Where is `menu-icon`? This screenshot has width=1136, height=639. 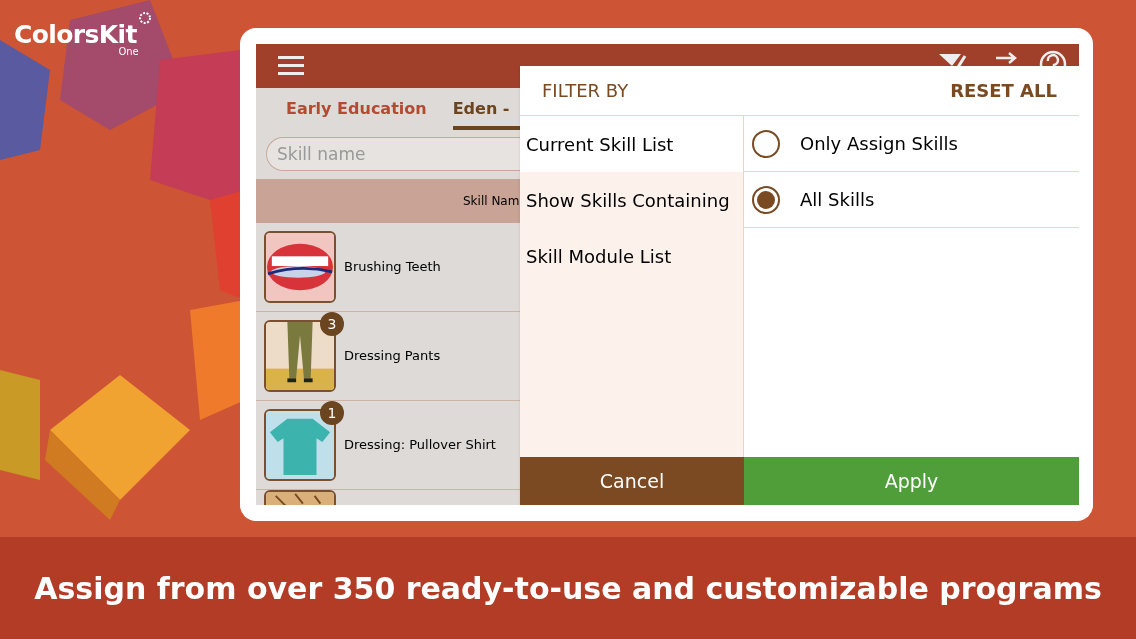
menu-icon is located at coordinates (291, 66).